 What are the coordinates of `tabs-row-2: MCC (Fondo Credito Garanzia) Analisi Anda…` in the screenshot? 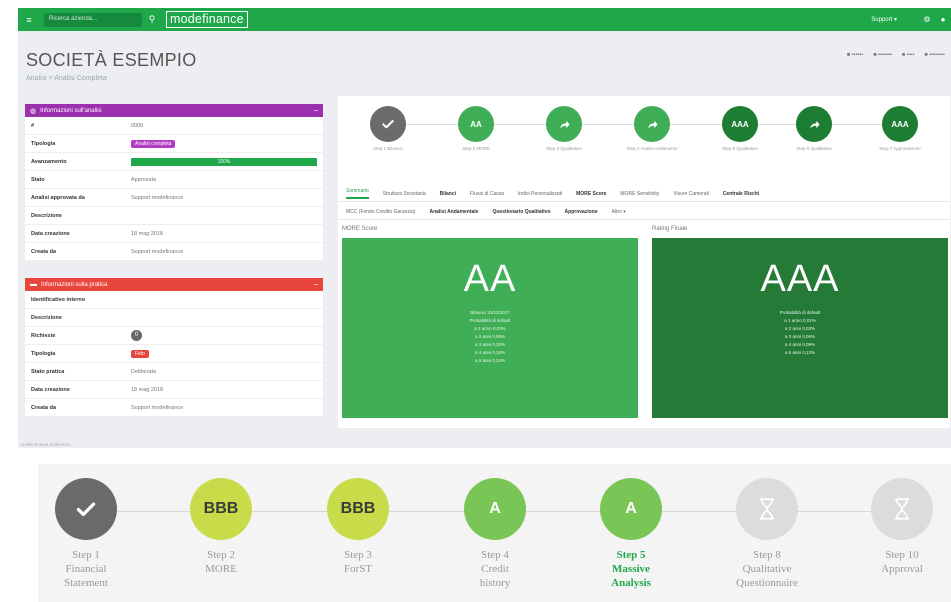 It's located at (644, 212).